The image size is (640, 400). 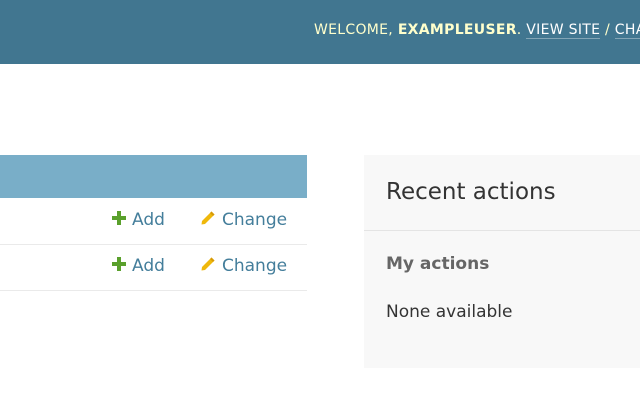 I want to click on divider, so click(x=502, y=230).